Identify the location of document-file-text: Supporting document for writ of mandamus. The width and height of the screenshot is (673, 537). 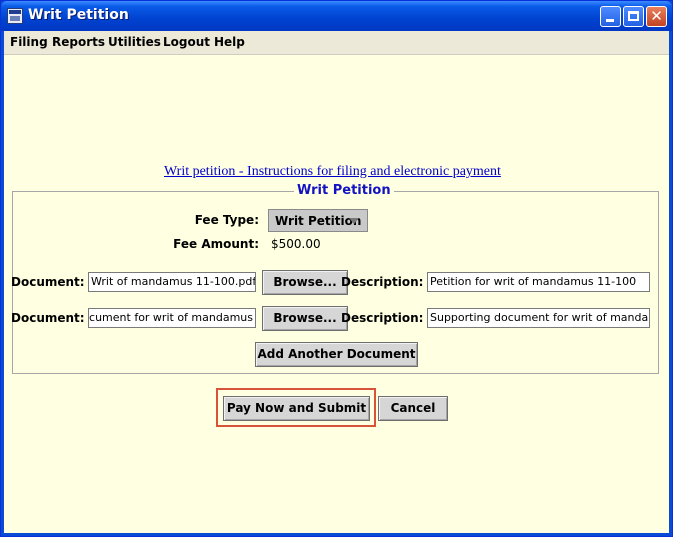
(171, 317).